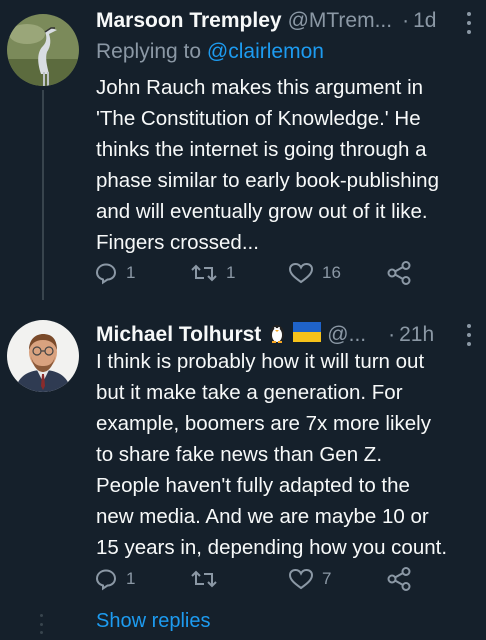  Describe the element at coordinates (259, 273) in the screenshot. I see `tweet-actions: 1 1 16` at that location.